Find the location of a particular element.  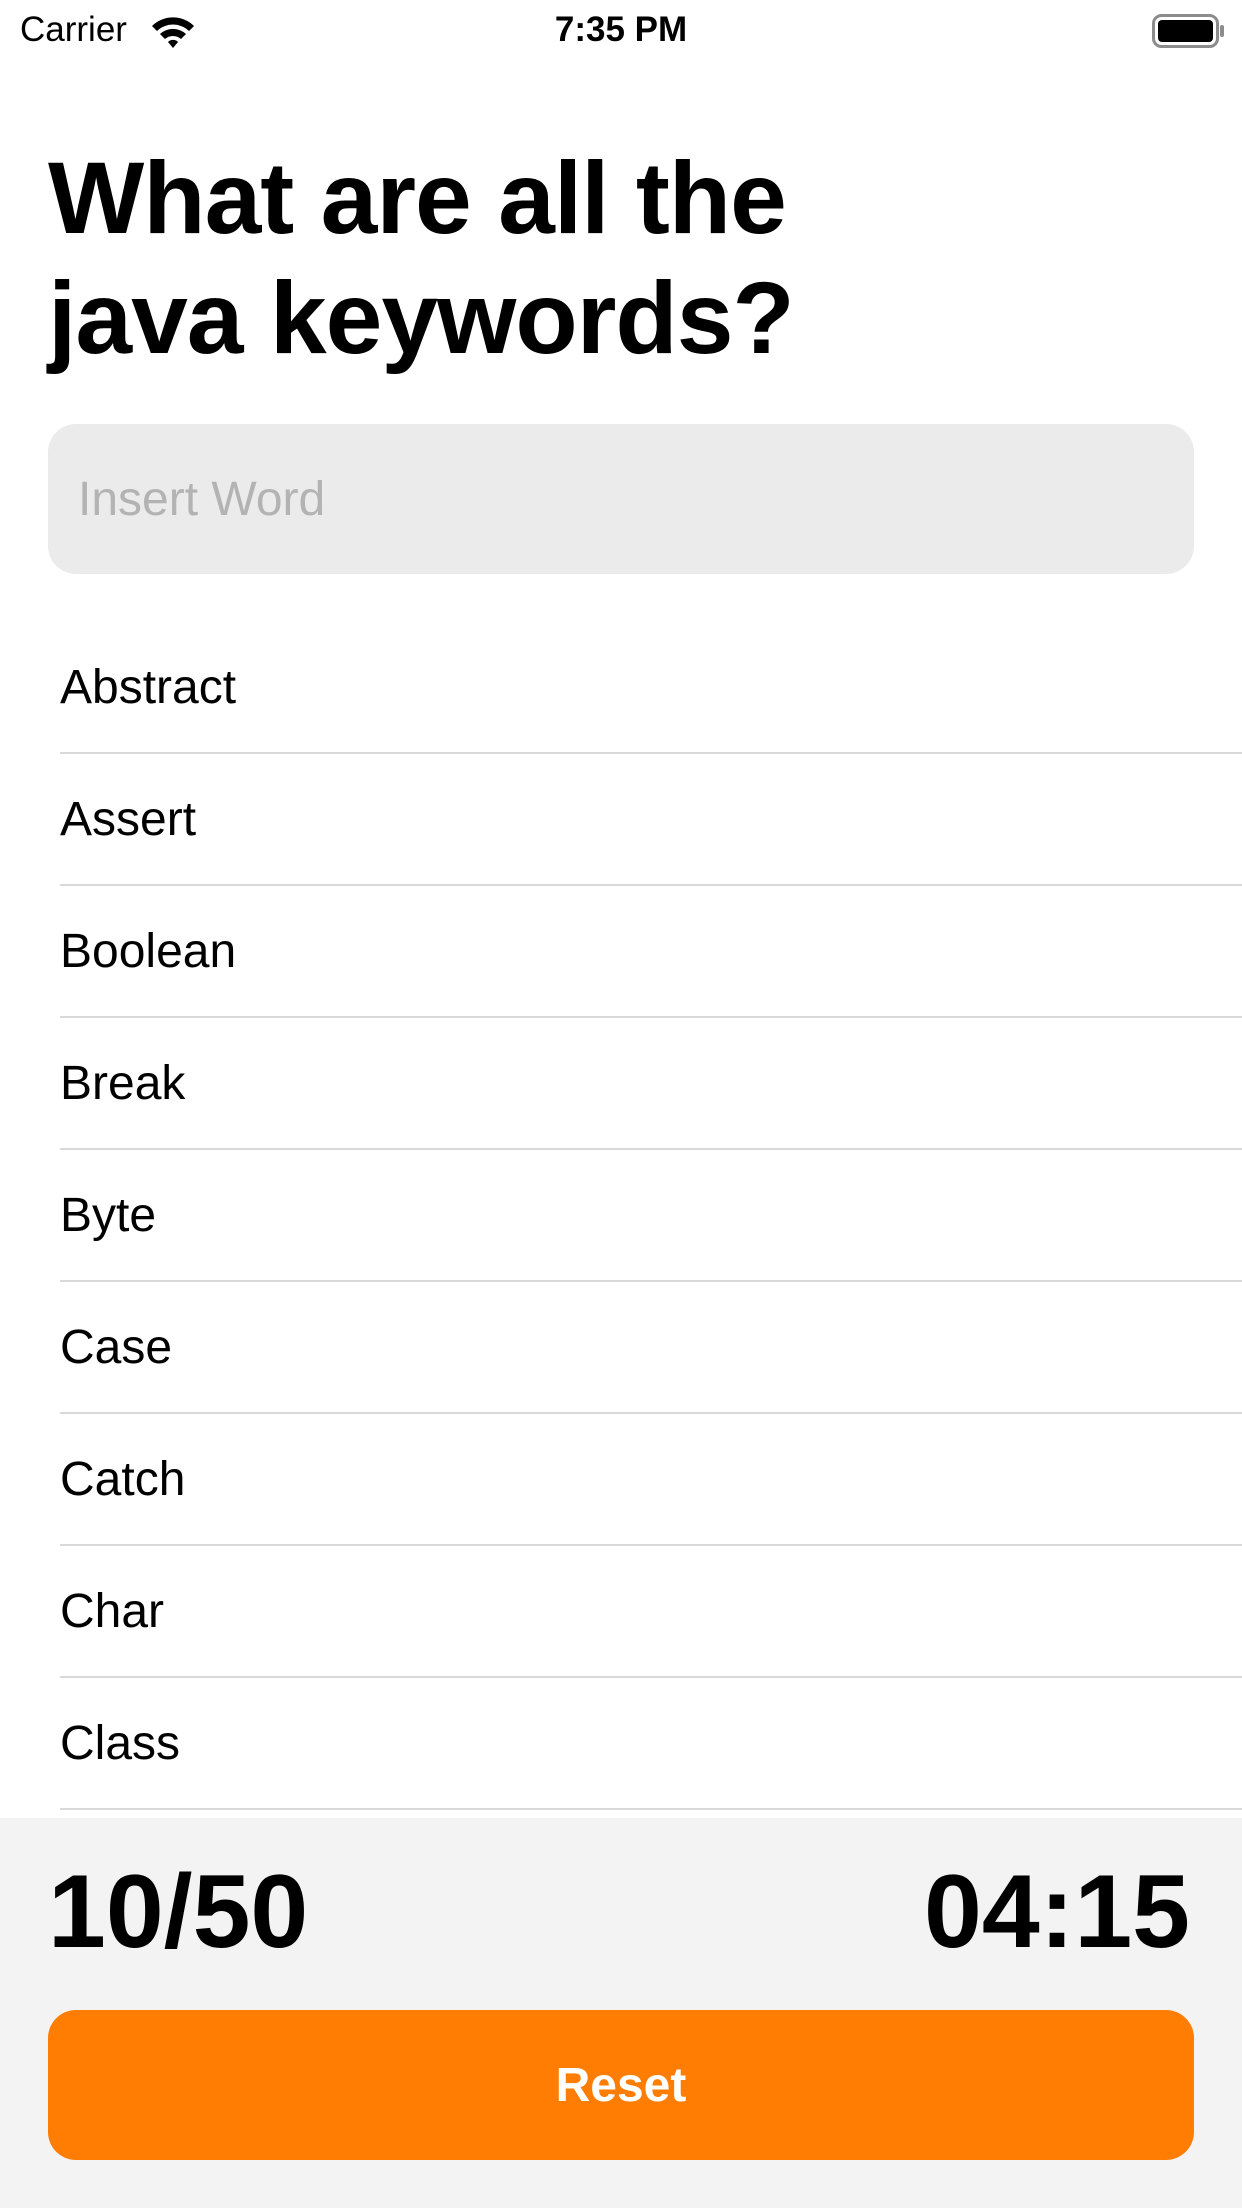

list-item: Class is located at coordinates (651, 1744).